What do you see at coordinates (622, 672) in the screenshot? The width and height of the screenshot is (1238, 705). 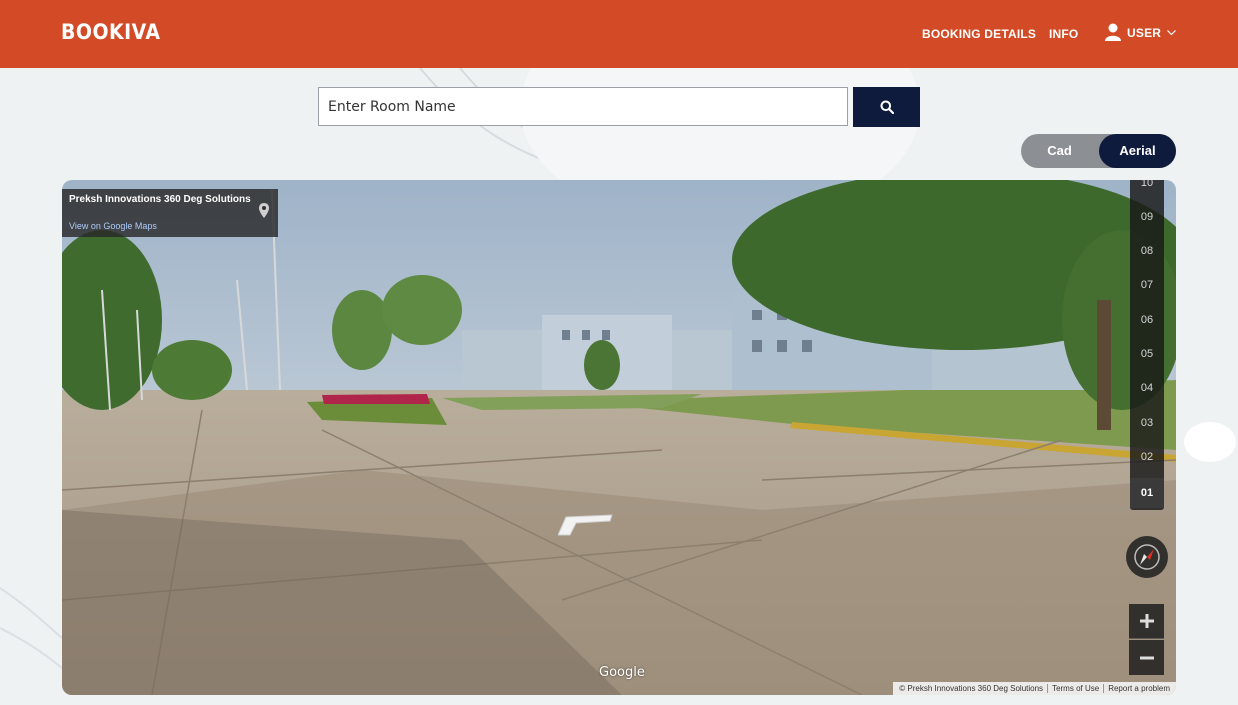 I see `google-logo: Google` at bounding box center [622, 672].